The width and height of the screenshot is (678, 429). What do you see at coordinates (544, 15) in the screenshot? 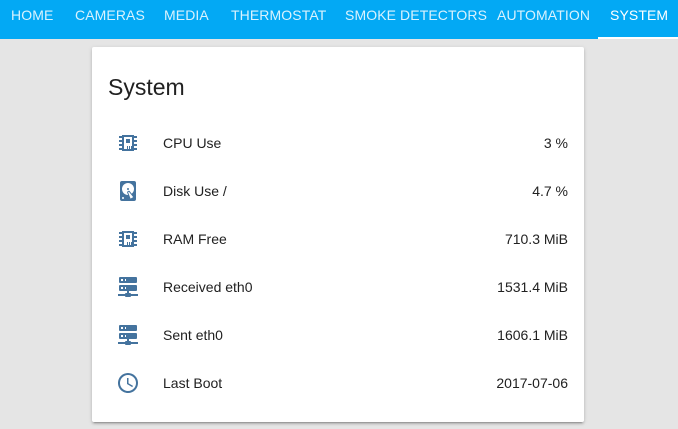
I see `tab-label: AUTOMATION` at bounding box center [544, 15].